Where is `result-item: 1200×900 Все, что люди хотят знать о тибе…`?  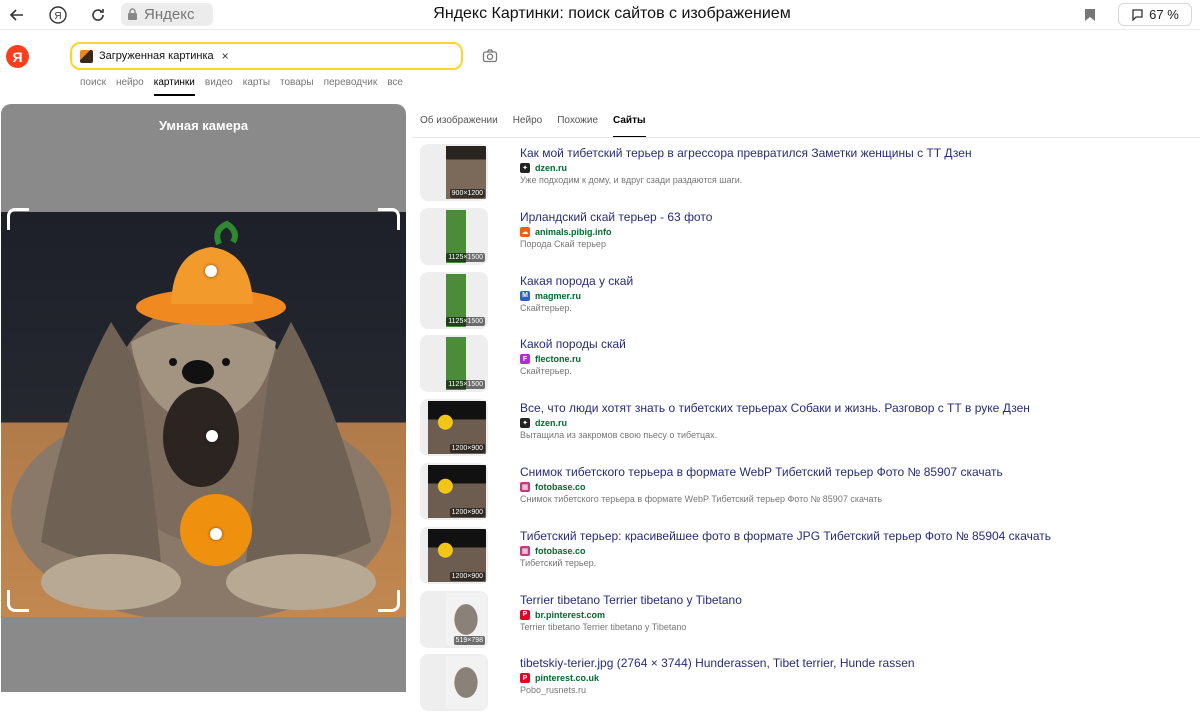 result-item: 1200×900 Все, что люди хотят знать о тибе… is located at coordinates (810, 430).